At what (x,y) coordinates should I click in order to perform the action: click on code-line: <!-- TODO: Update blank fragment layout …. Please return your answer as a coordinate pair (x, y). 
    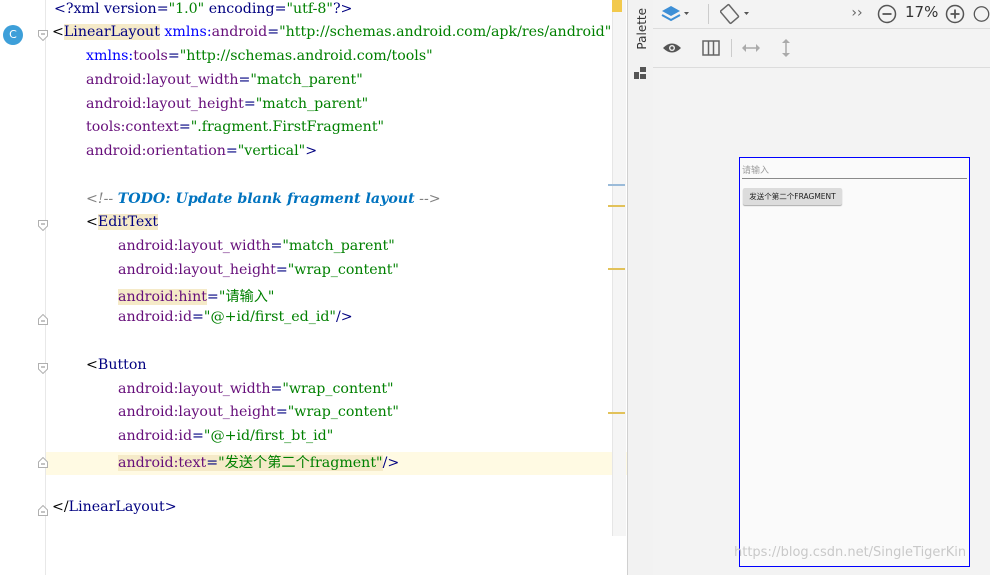
    Looking at the image, I should click on (263, 203).